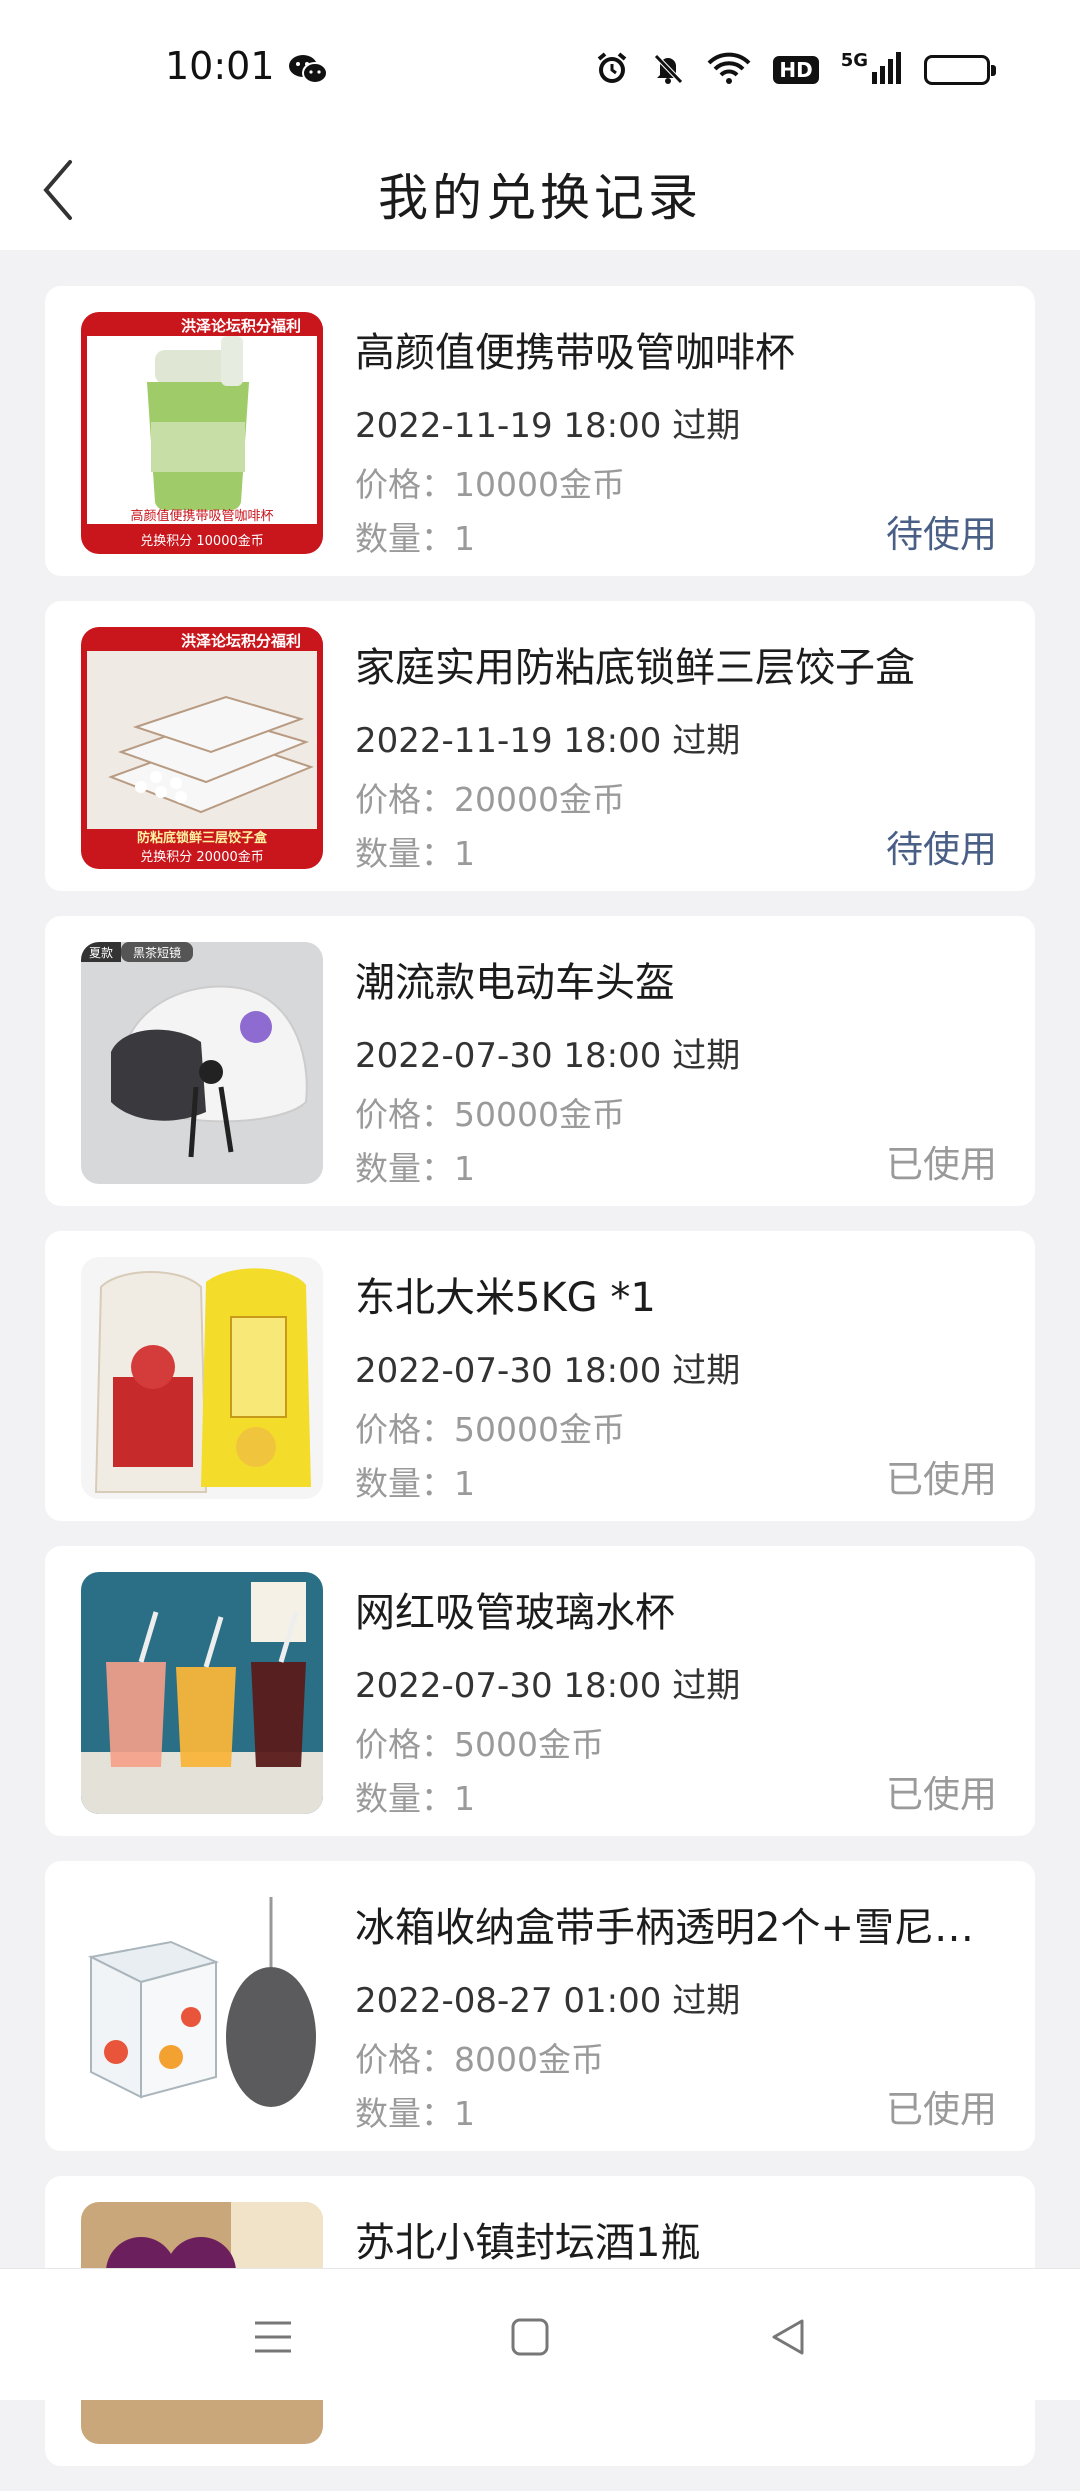 This screenshot has width=1080, height=2491. What do you see at coordinates (575, 353) in the screenshot?
I see `item-title: 高颜值便携带吸管咖啡杯` at bounding box center [575, 353].